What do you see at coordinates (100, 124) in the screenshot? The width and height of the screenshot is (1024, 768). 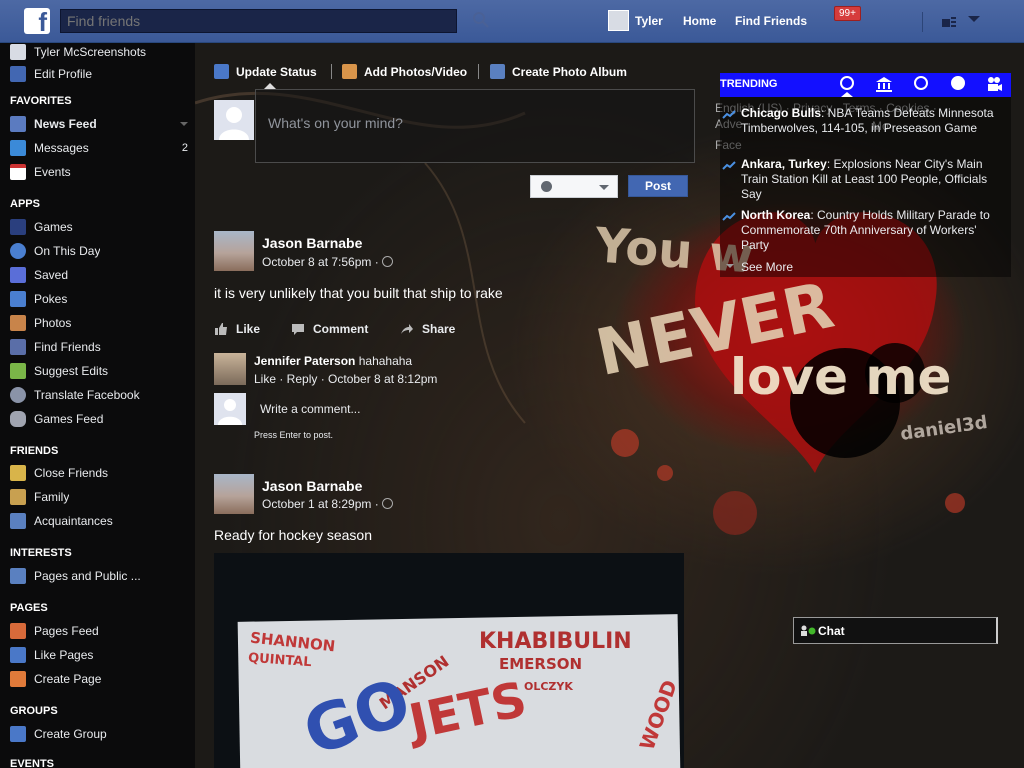 I see `sidebar-item-news-feed: News Feed` at bounding box center [100, 124].